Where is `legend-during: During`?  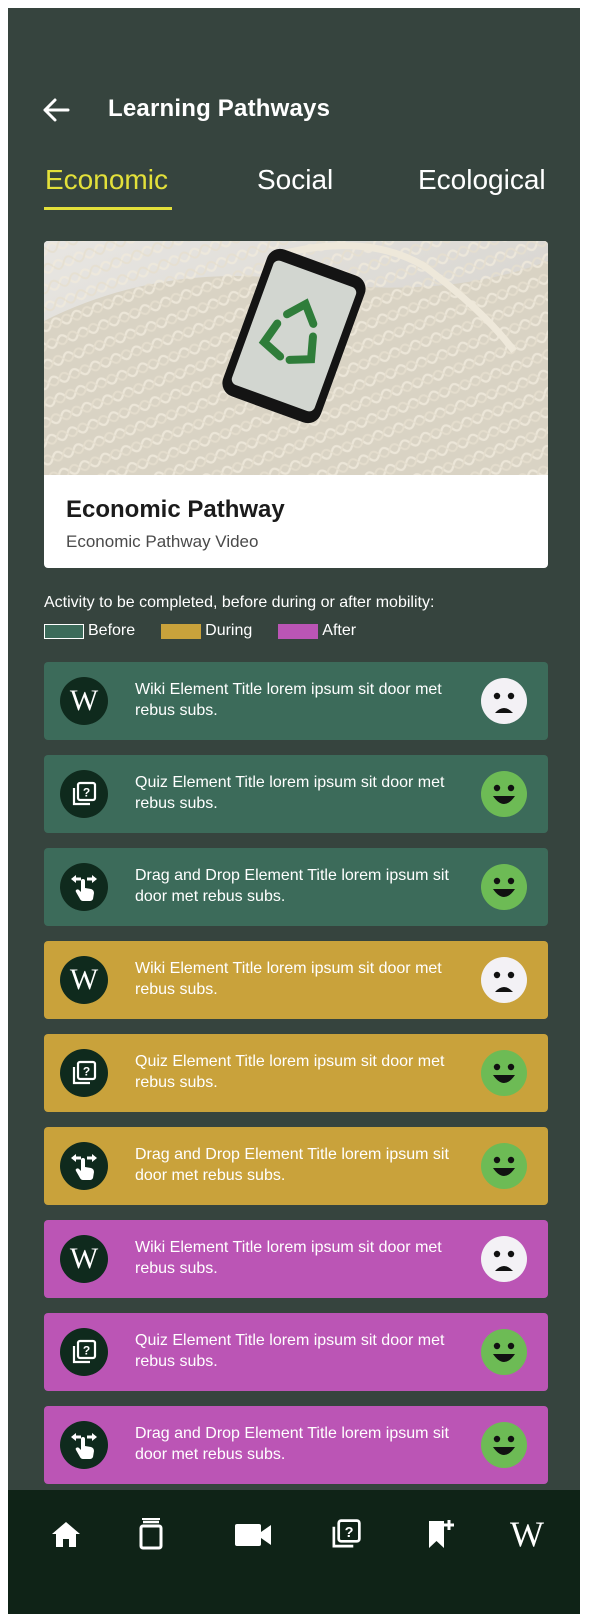
legend-during: During is located at coordinates (206, 631).